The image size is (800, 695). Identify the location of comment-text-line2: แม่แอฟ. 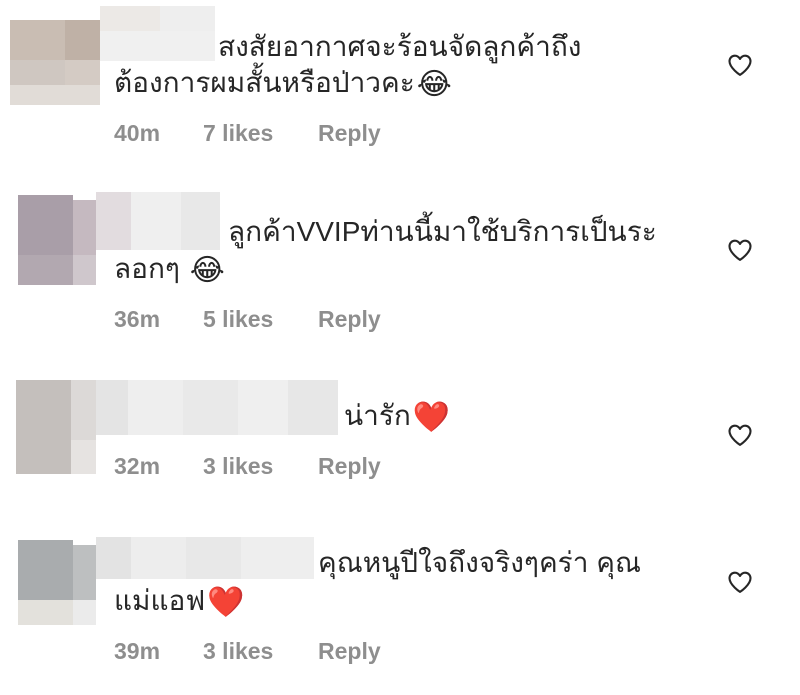
(160, 600).